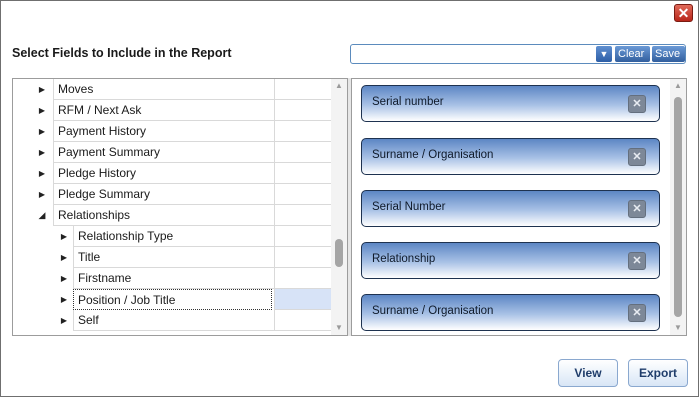 This screenshot has width=699, height=397. Describe the element at coordinates (604, 54) in the screenshot. I see `dropdown-arrow-icon: ▼` at that location.